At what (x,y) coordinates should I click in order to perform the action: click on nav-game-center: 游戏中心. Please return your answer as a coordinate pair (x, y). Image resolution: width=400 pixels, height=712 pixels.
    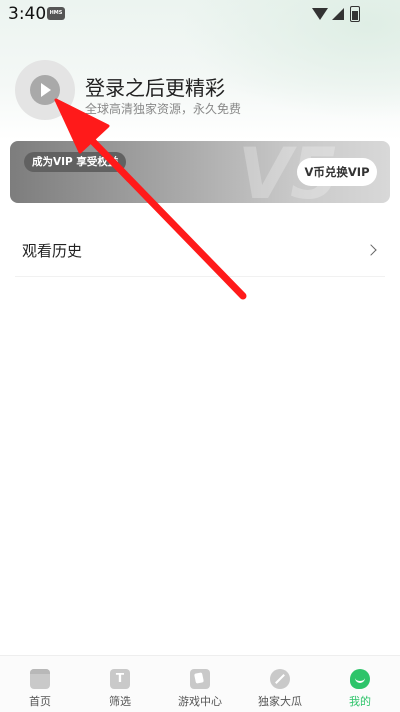
    Looking at the image, I should click on (200, 684).